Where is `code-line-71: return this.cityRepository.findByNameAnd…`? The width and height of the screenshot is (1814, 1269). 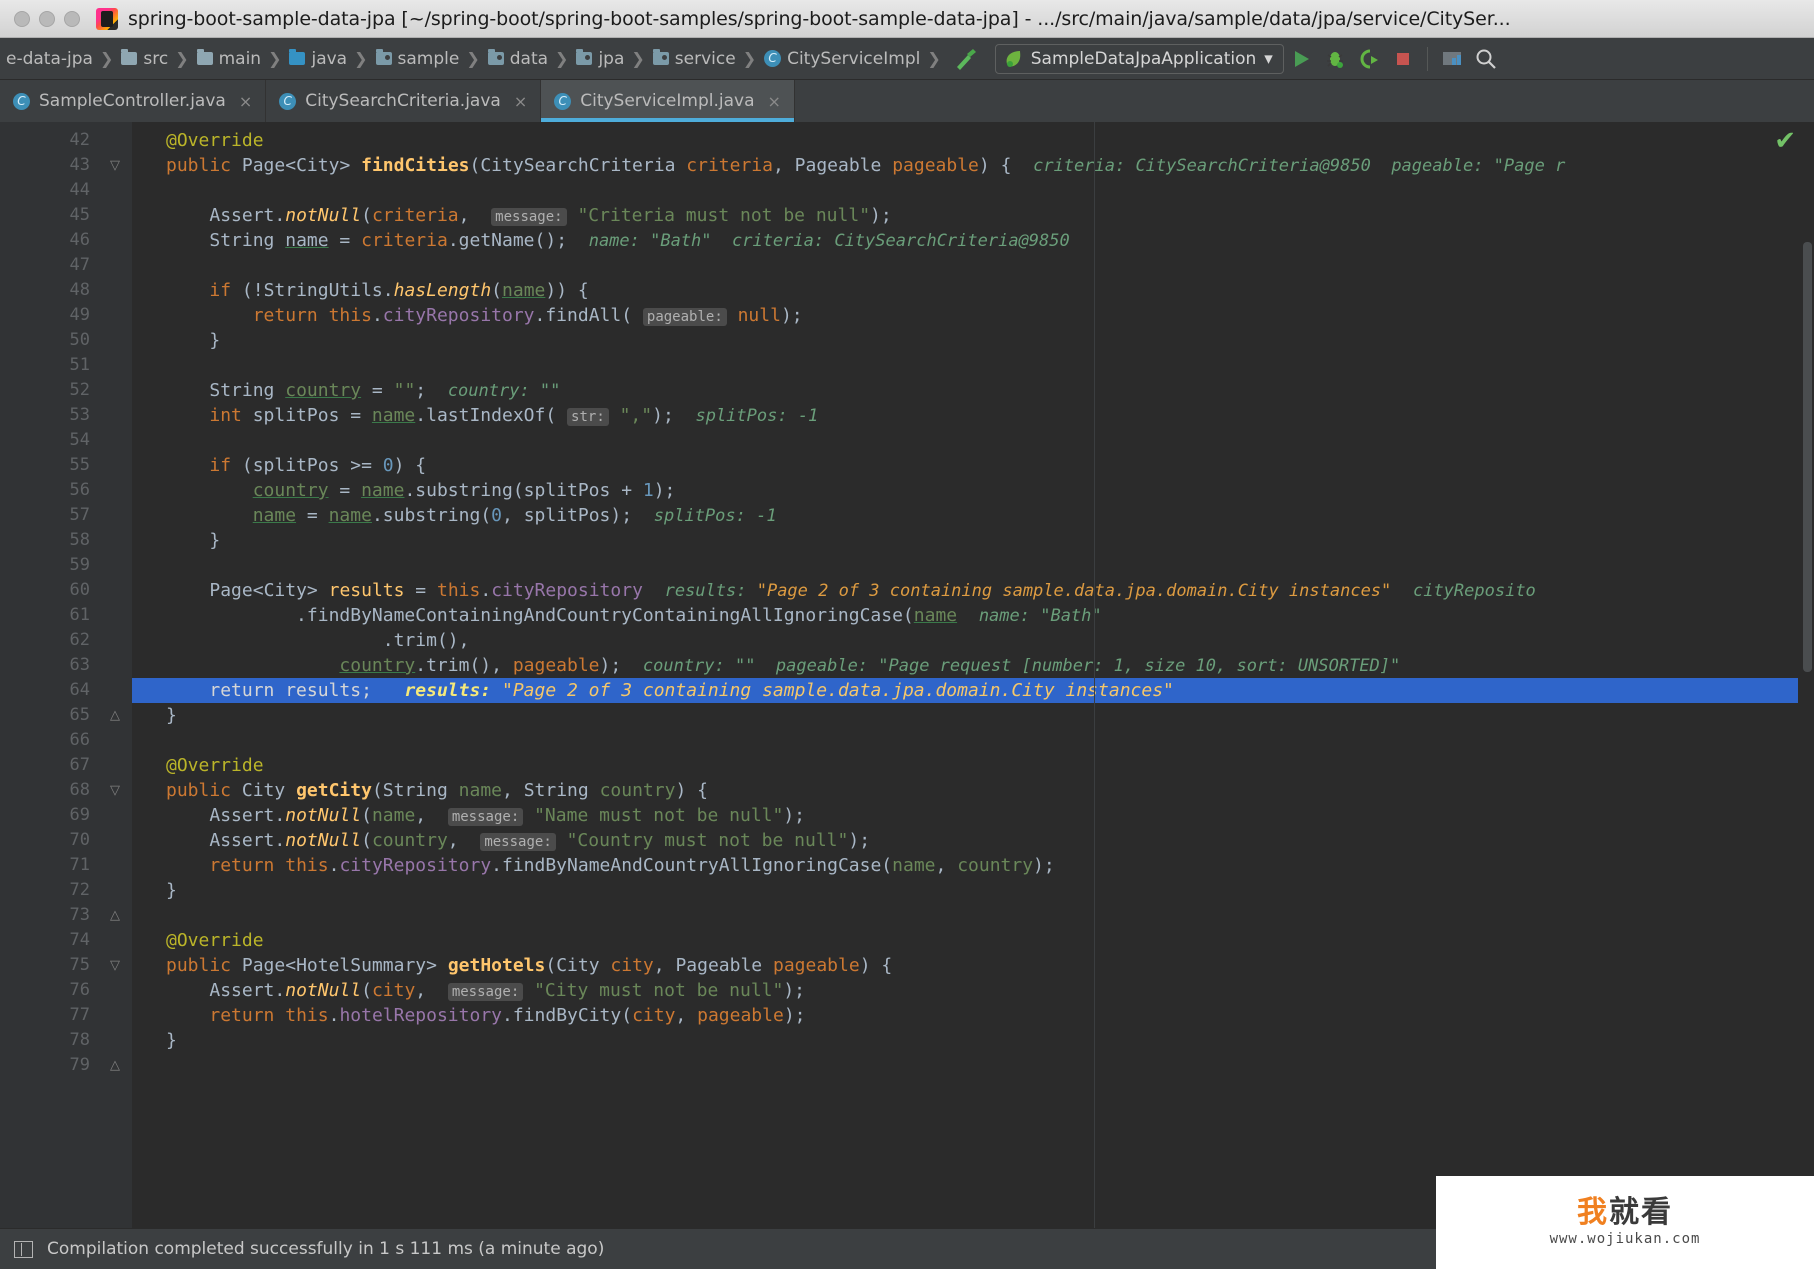 code-line-71: return this.cityRepository.findByNameAnd… is located at coordinates (632, 865).